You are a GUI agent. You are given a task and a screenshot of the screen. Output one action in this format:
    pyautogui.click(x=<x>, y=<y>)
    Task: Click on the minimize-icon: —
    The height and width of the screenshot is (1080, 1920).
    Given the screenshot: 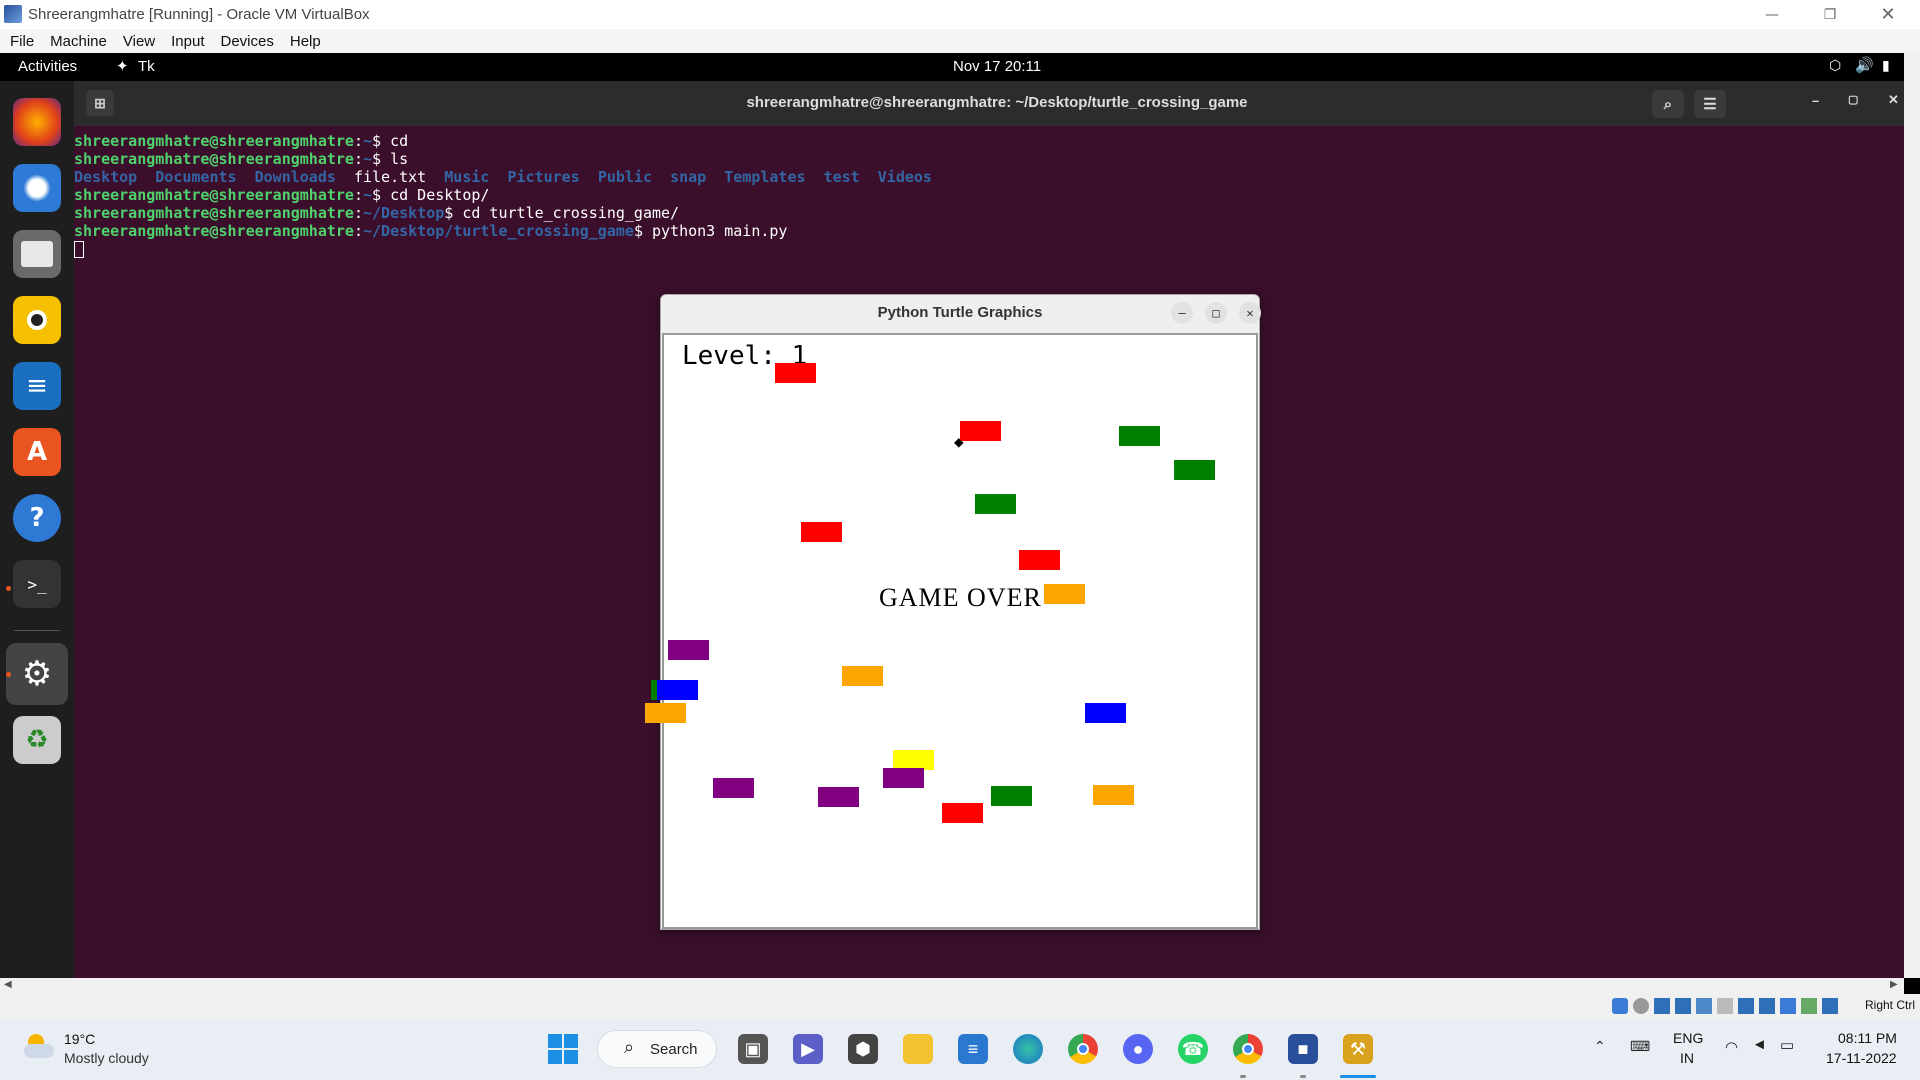 What is the action you would take?
    pyautogui.click(x=1772, y=14)
    